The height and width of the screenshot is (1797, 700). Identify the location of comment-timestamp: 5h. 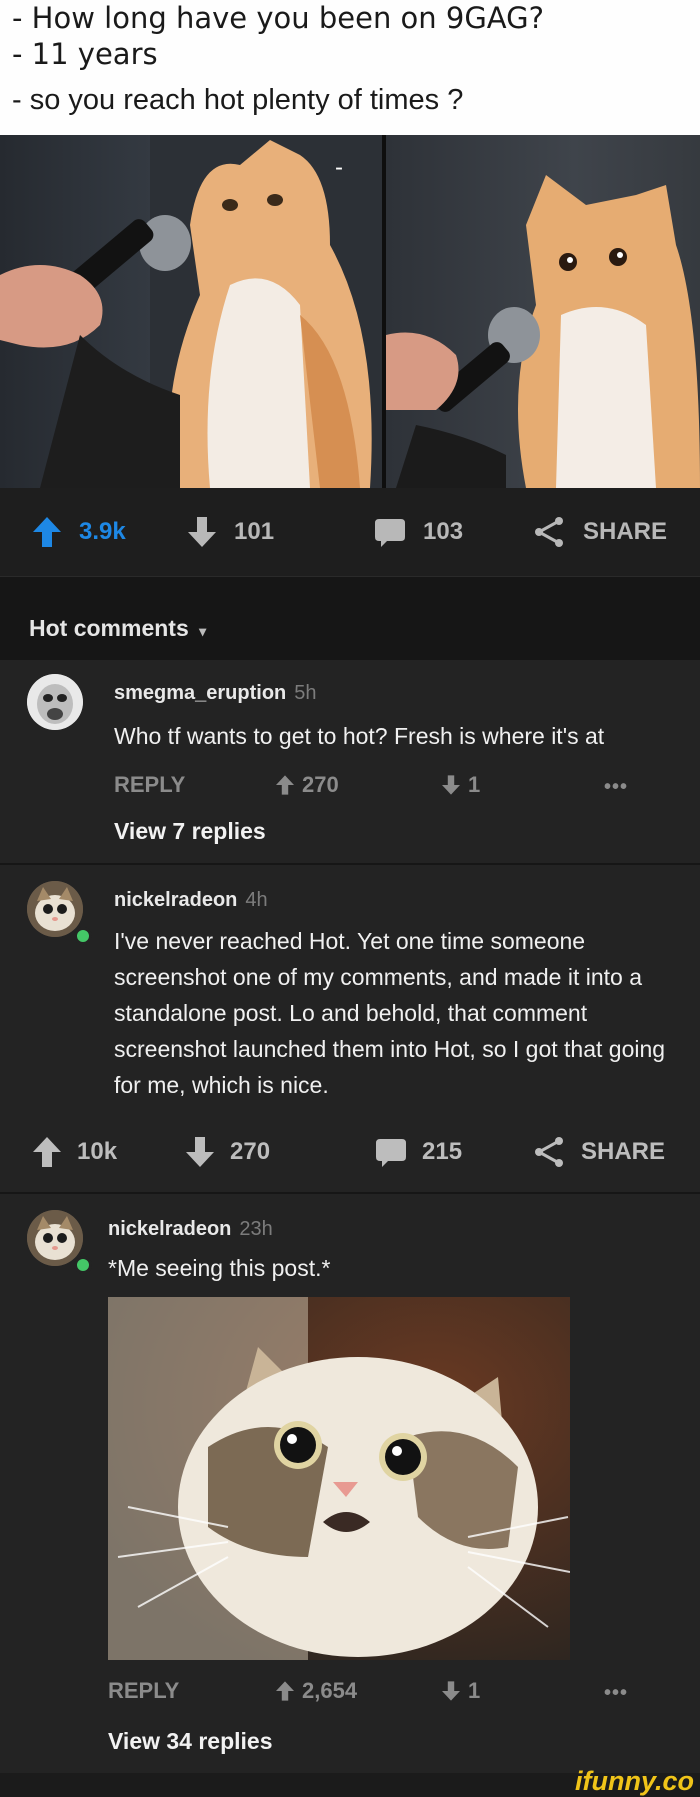
(305, 693).